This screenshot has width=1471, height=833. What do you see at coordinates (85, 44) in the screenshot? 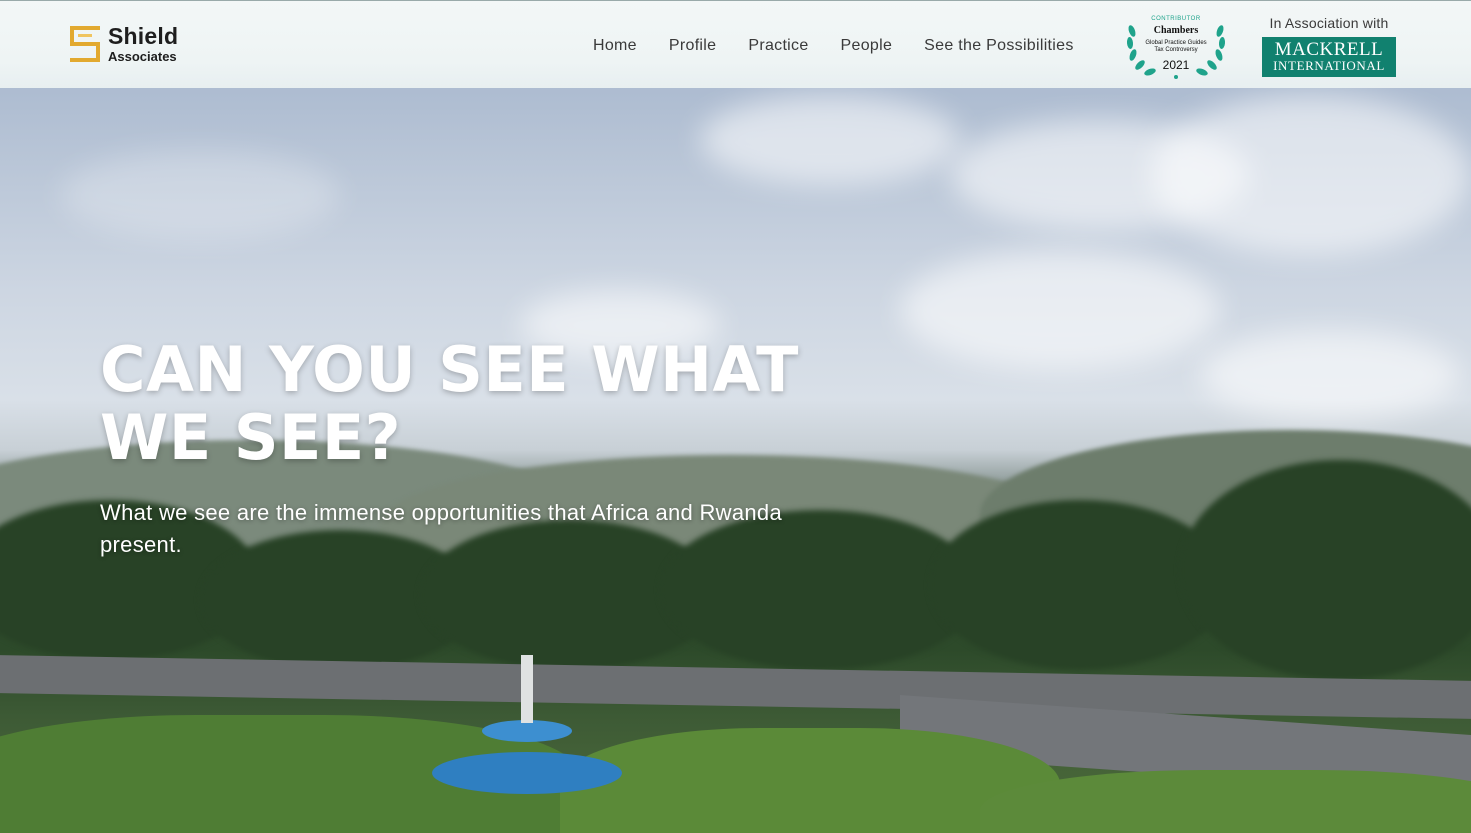
I see `shield-logo-icon` at bounding box center [85, 44].